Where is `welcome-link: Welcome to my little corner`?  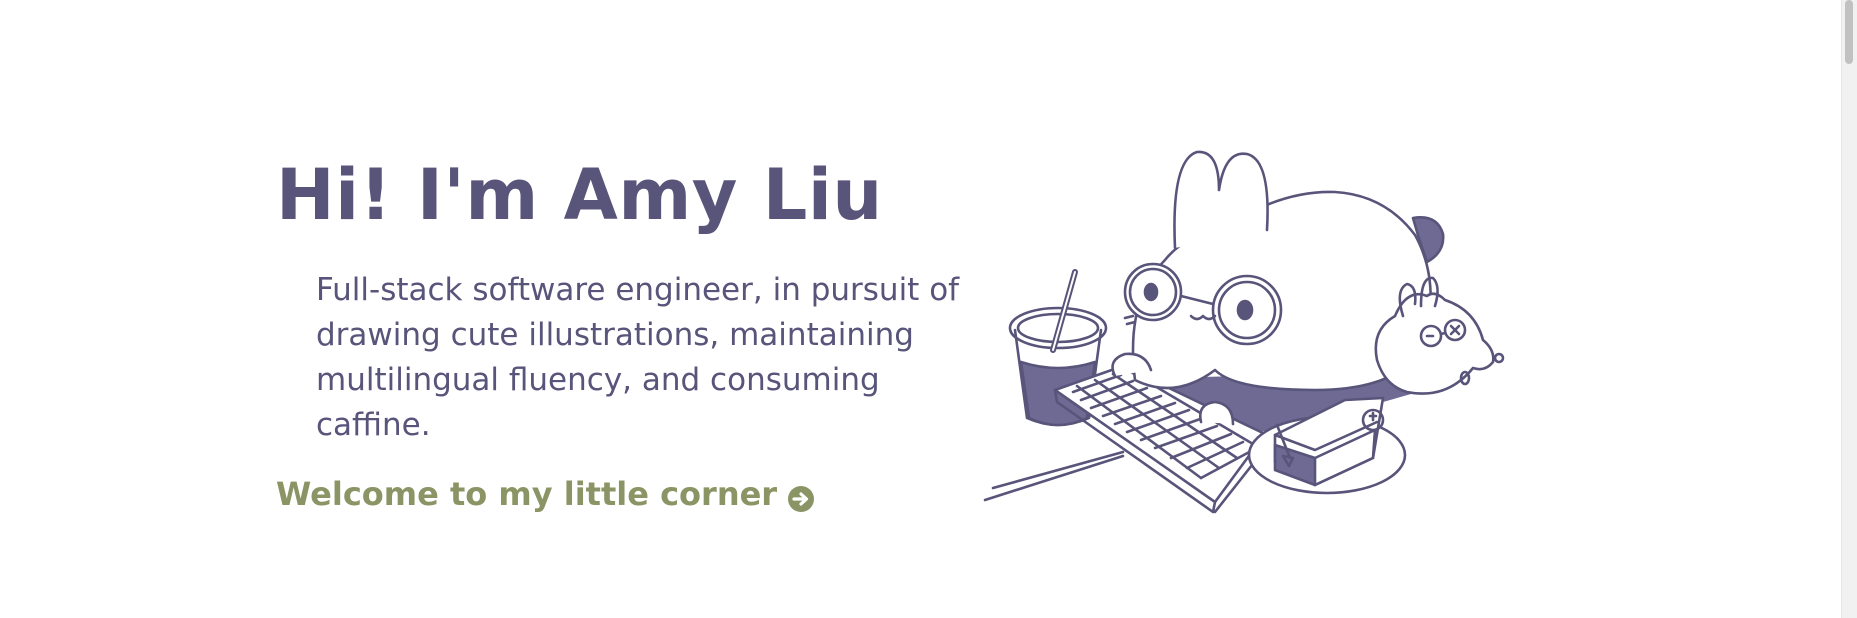 welcome-link: Welcome to my little corner is located at coordinates (545, 494).